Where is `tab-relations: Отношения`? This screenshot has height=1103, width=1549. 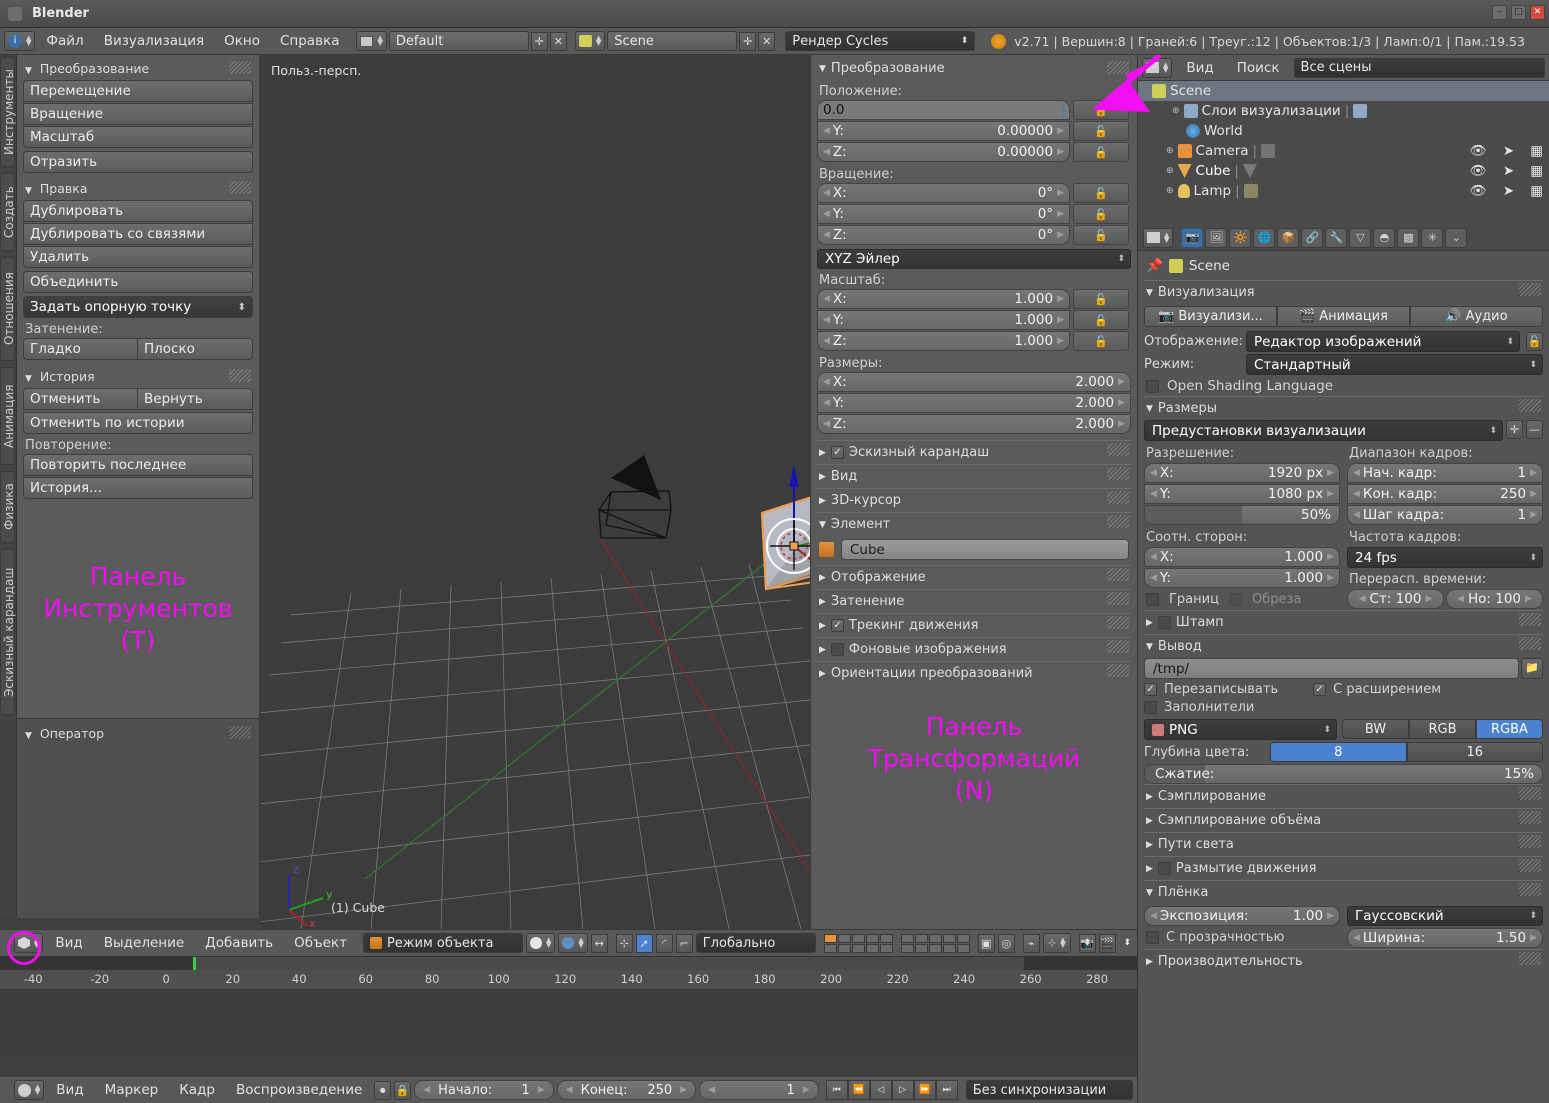 tab-relations: Отношения is located at coordinates (8, 309).